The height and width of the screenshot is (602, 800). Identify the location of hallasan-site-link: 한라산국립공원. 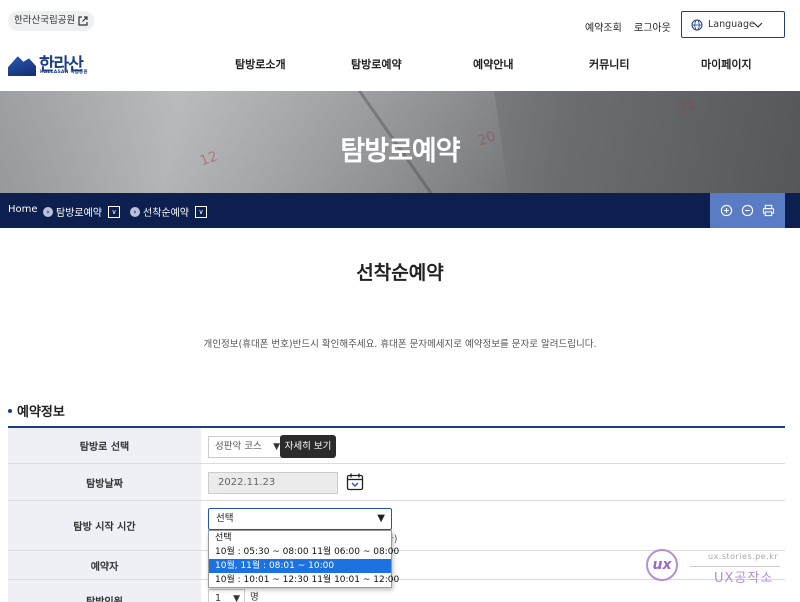
(51, 21).